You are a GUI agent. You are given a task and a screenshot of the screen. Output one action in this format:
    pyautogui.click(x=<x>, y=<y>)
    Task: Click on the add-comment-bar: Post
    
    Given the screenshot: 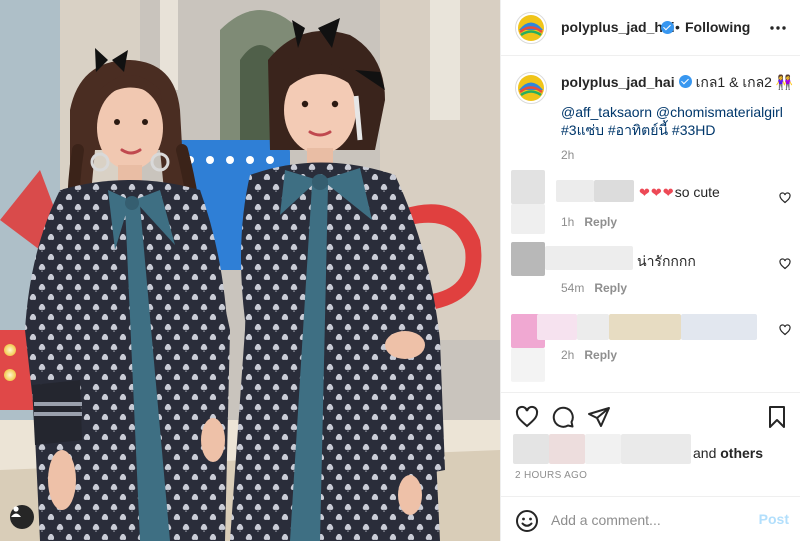 What is the action you would take?
    pyautogui.click(x=650, y=518)
    